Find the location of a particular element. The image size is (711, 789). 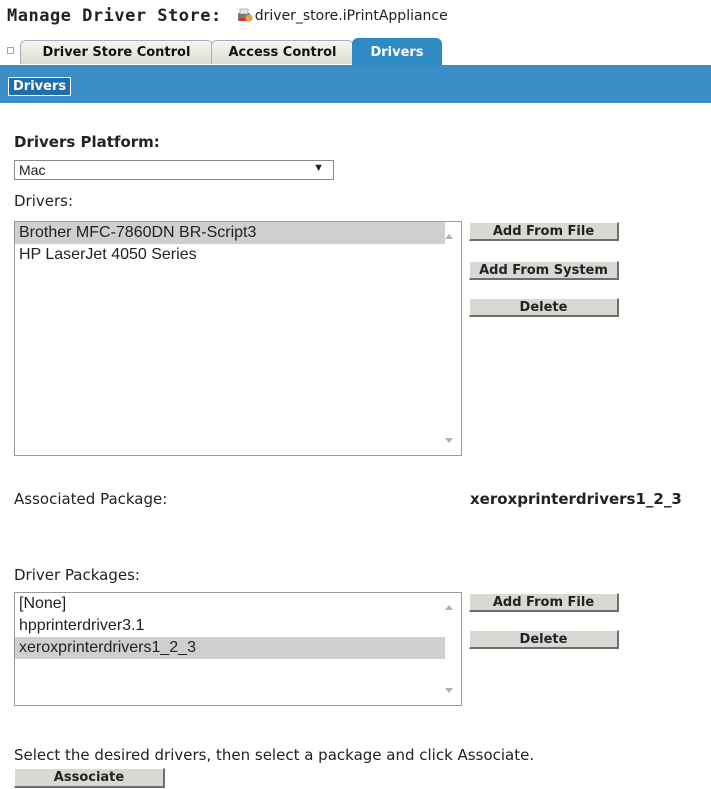

list-item: [None] is located at coordinates (230, 604).